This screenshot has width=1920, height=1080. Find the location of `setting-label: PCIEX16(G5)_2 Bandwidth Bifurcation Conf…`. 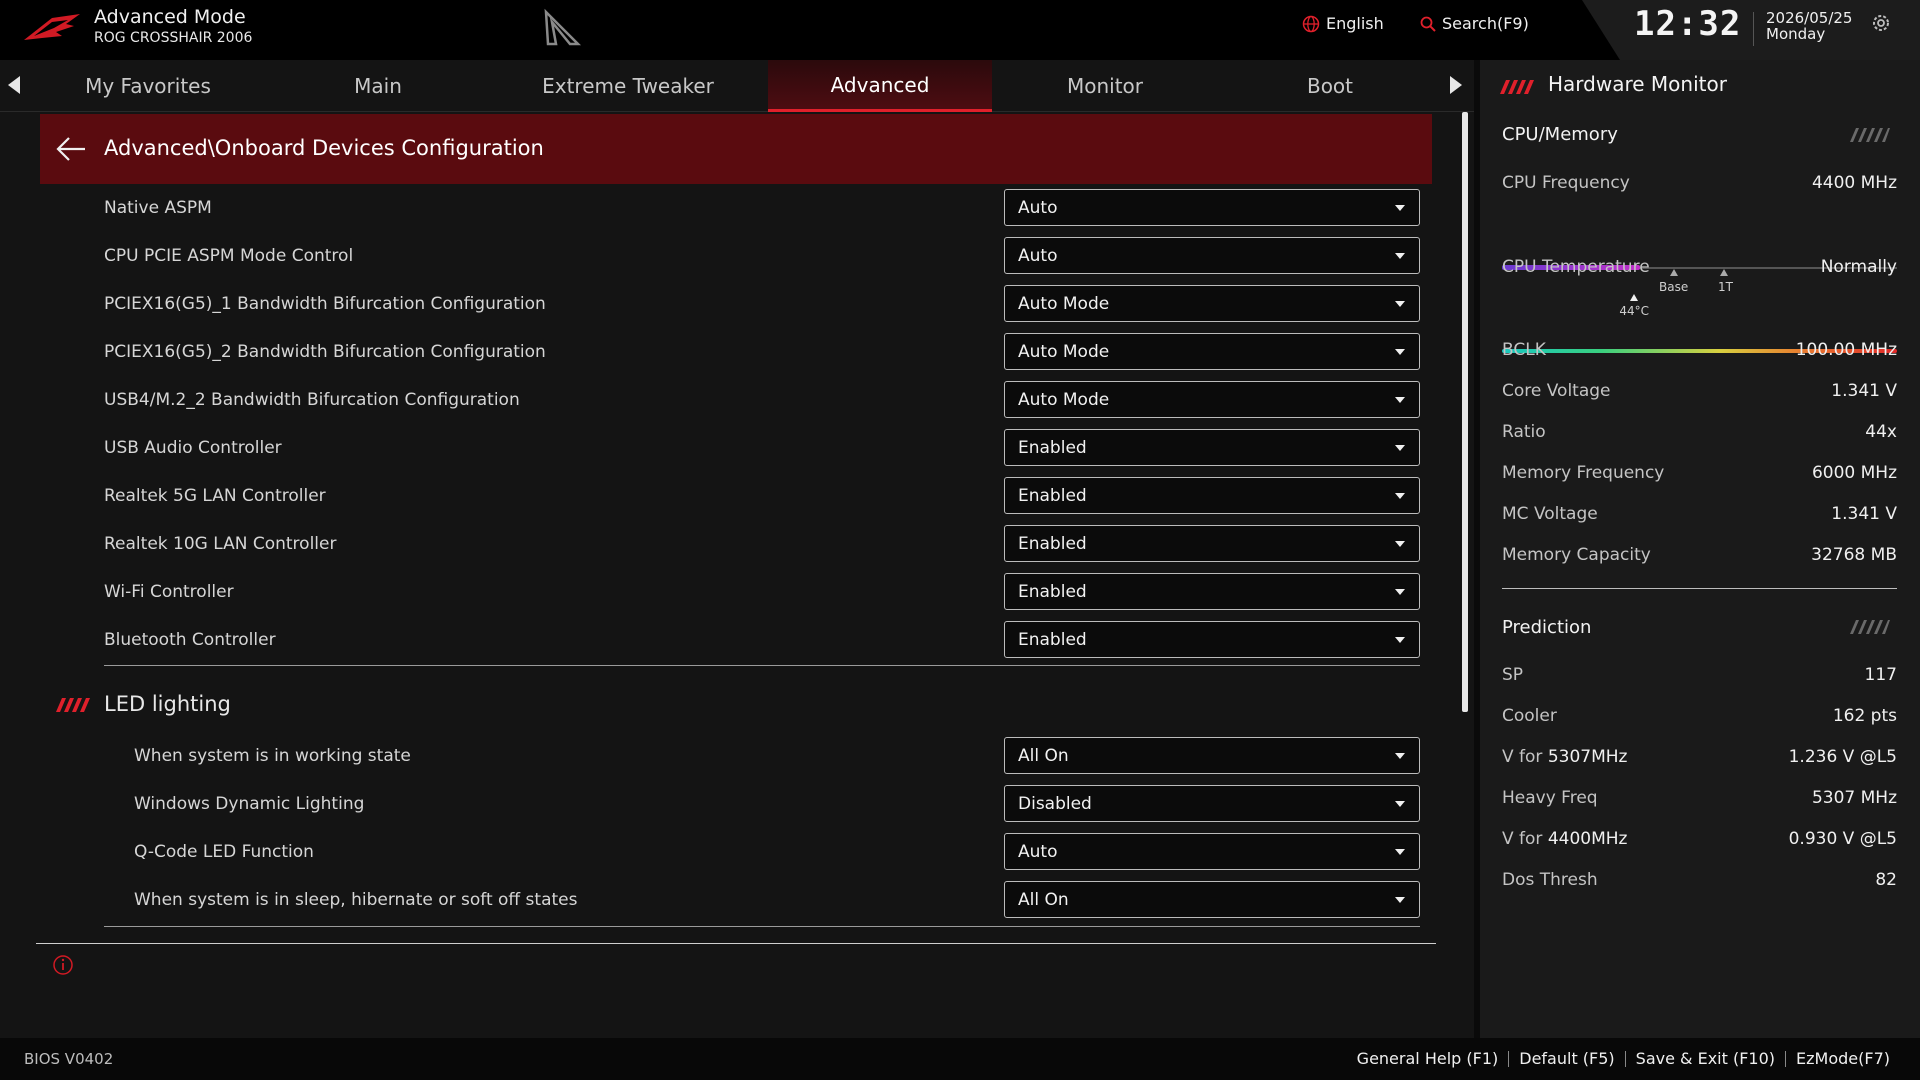

setting-label: PCIEX16(G5)_2 Bandwidth Bifurcation Conf… is located at coordinates (325, 352).